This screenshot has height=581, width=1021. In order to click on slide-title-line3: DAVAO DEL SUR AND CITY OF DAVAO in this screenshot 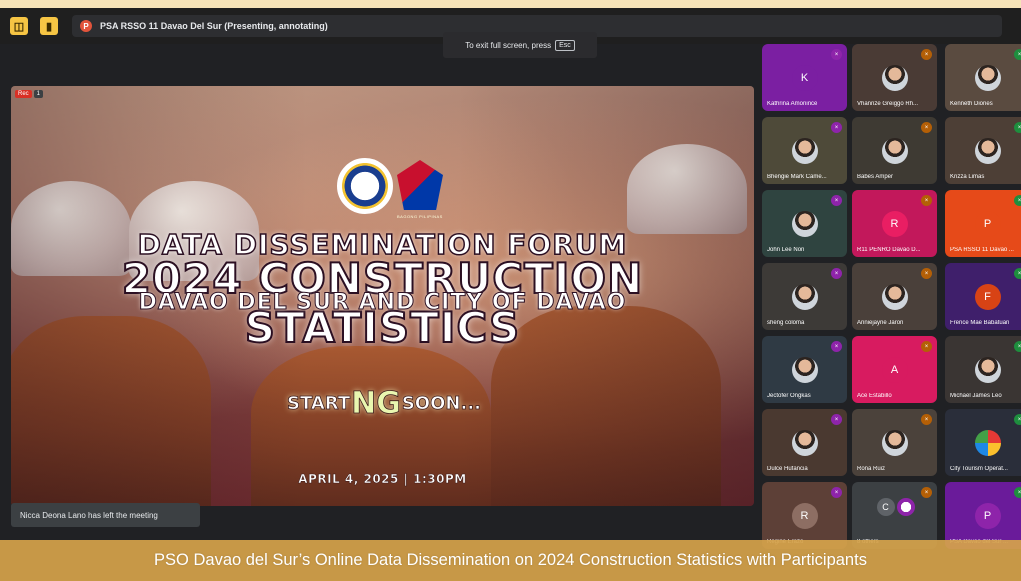, I will do `click(382, 303)`.